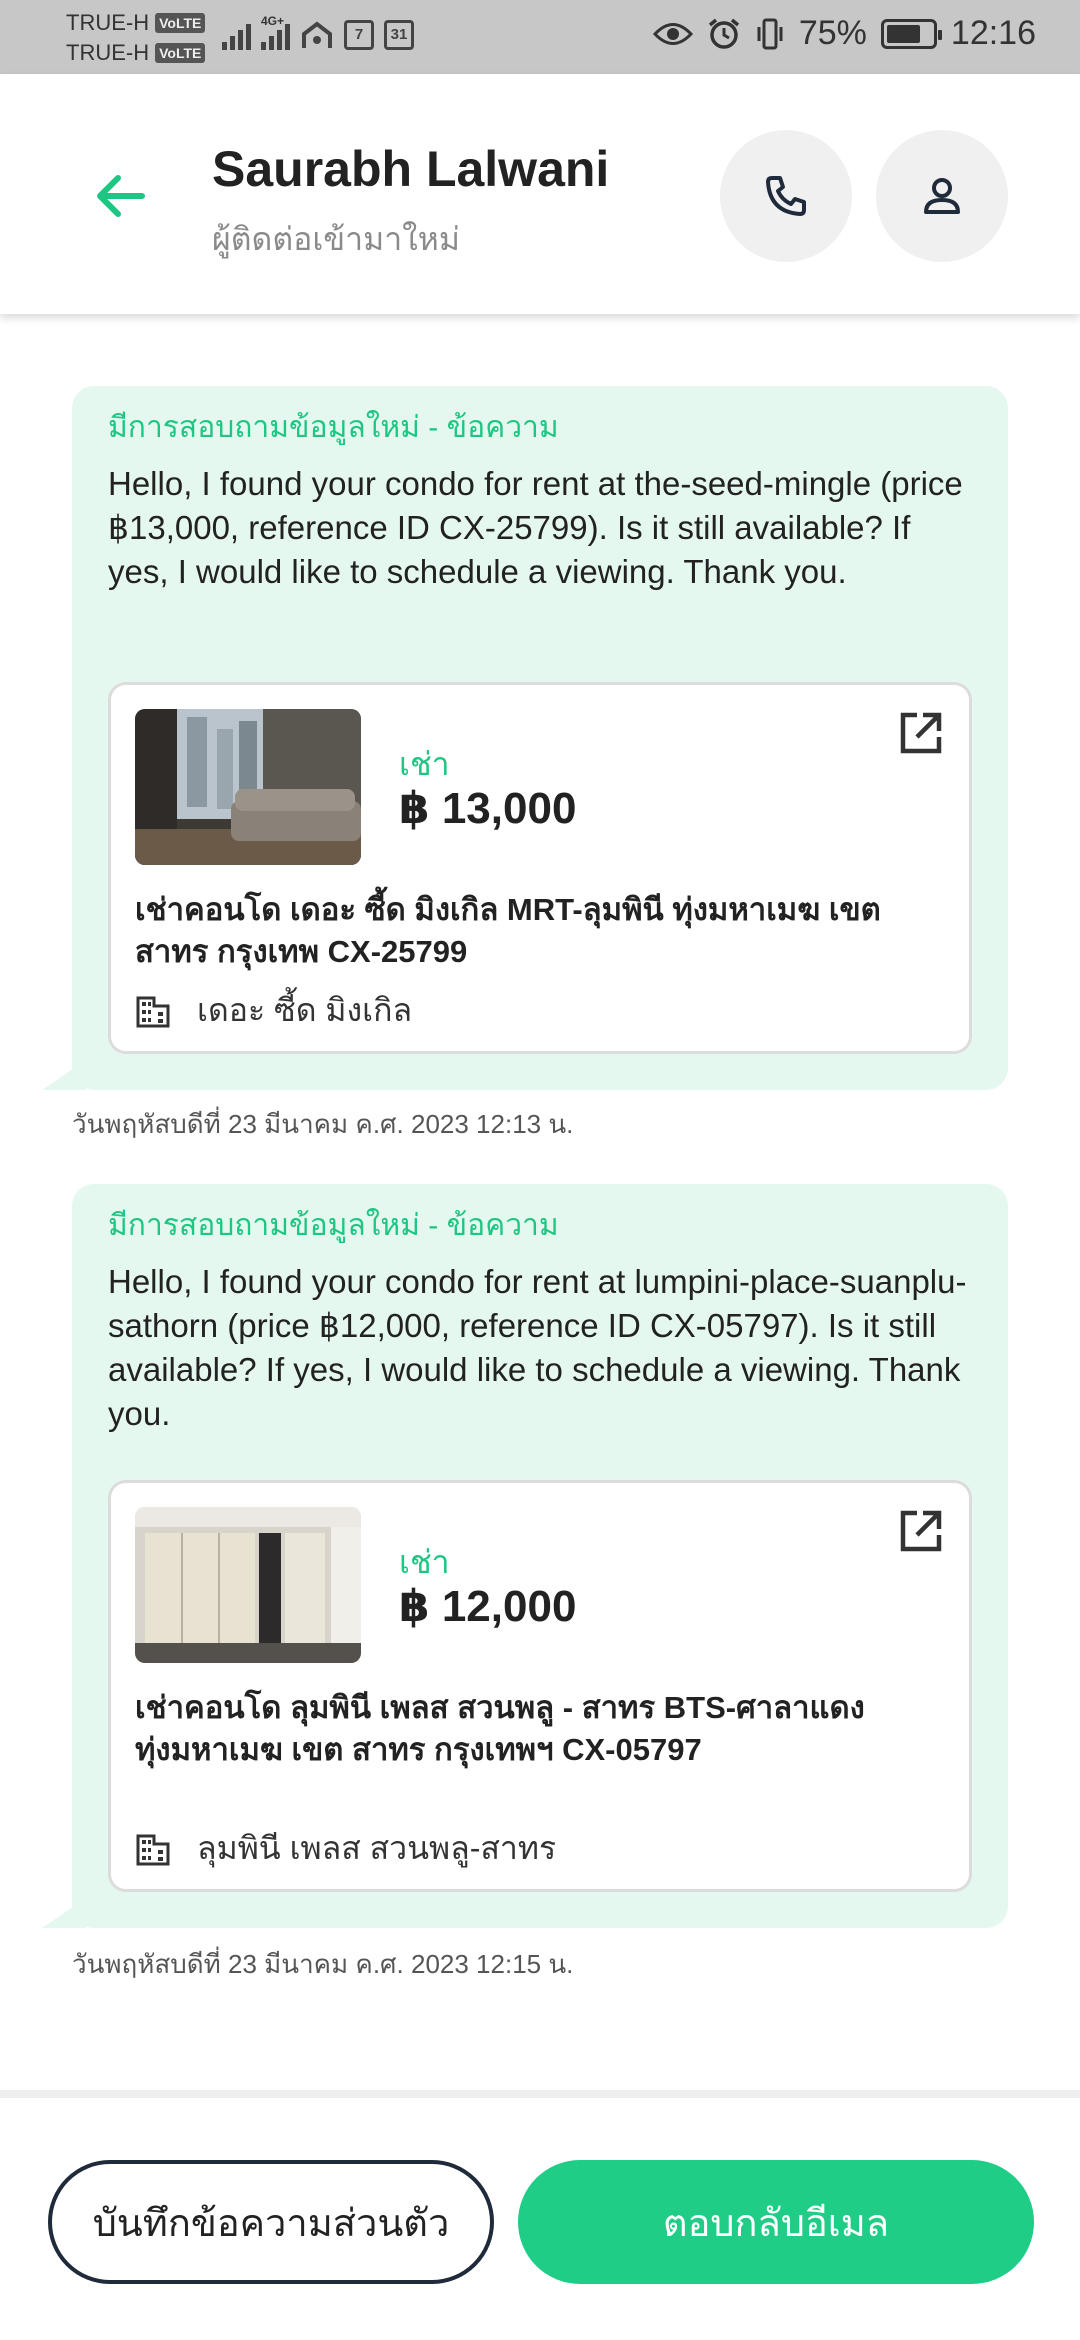 The height and width of the screenshot is (2340, 1080). What do you see at coordinates (136, 38) in the screenshot?
I see `carrier-info: TRUE-H VoLTE TRUE-H VoLTE` at bounding box center [136, 38].